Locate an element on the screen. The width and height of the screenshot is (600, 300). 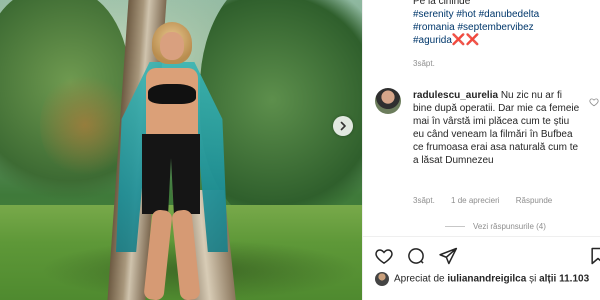
post-action-bar is located at coordinates (481, 251).